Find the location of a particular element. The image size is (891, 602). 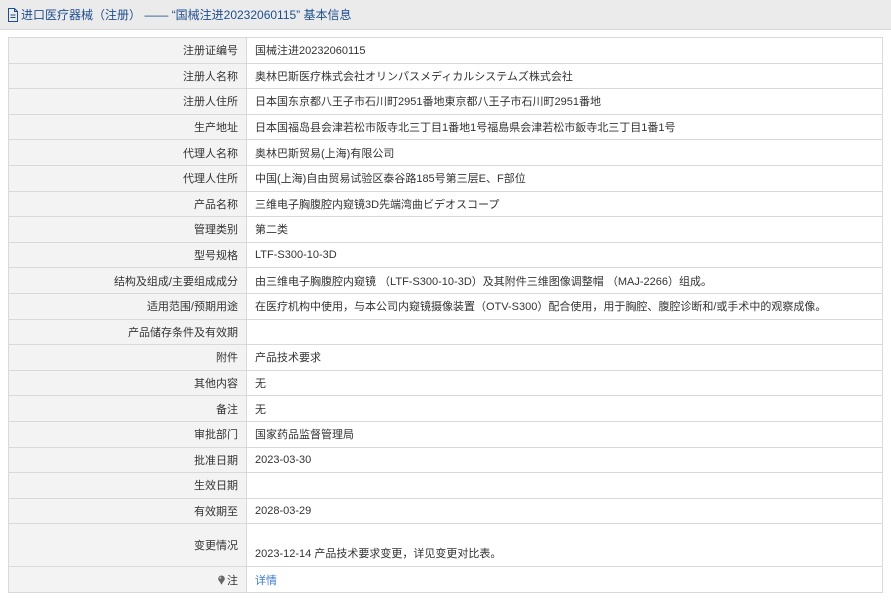

field-label: 生产地址 is located at coordinates (127, 127).